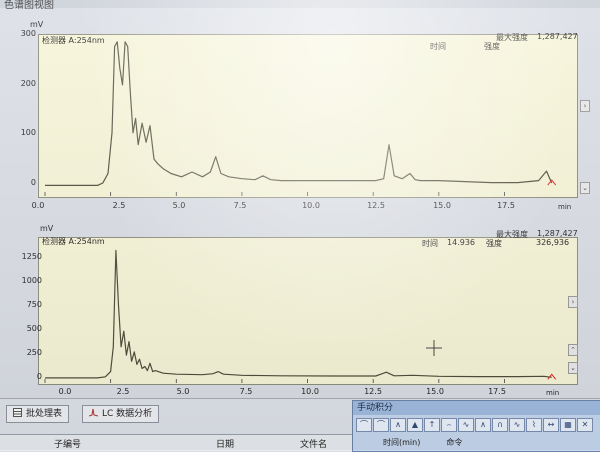 This screenshot has width=600, height=452. I want to click on integration-tool-10-icon: ∿, so click(517, 425).